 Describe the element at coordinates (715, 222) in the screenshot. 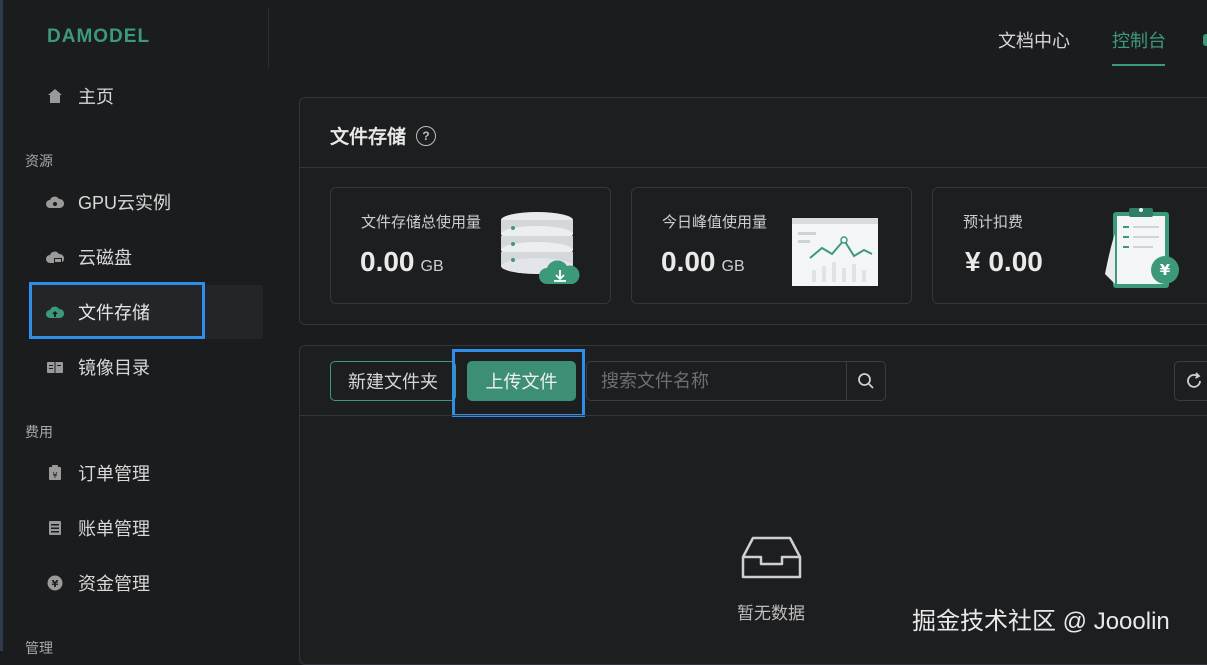

I see `stat-label: 今日峰值使用量` at that location.